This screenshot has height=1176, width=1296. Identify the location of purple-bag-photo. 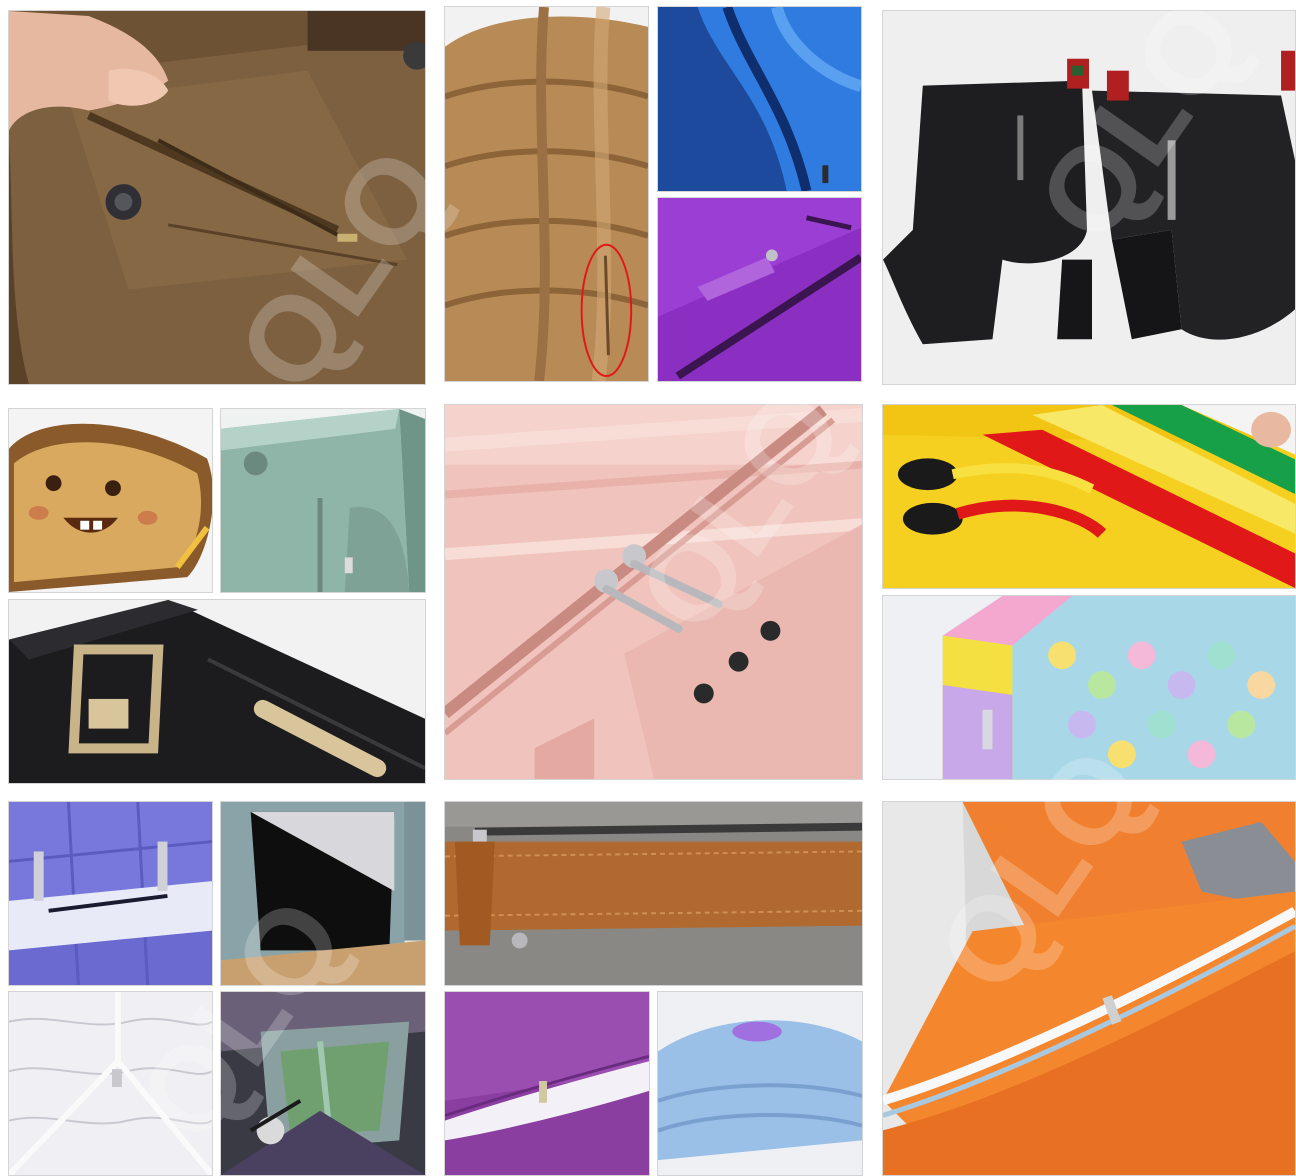
(759, 289).